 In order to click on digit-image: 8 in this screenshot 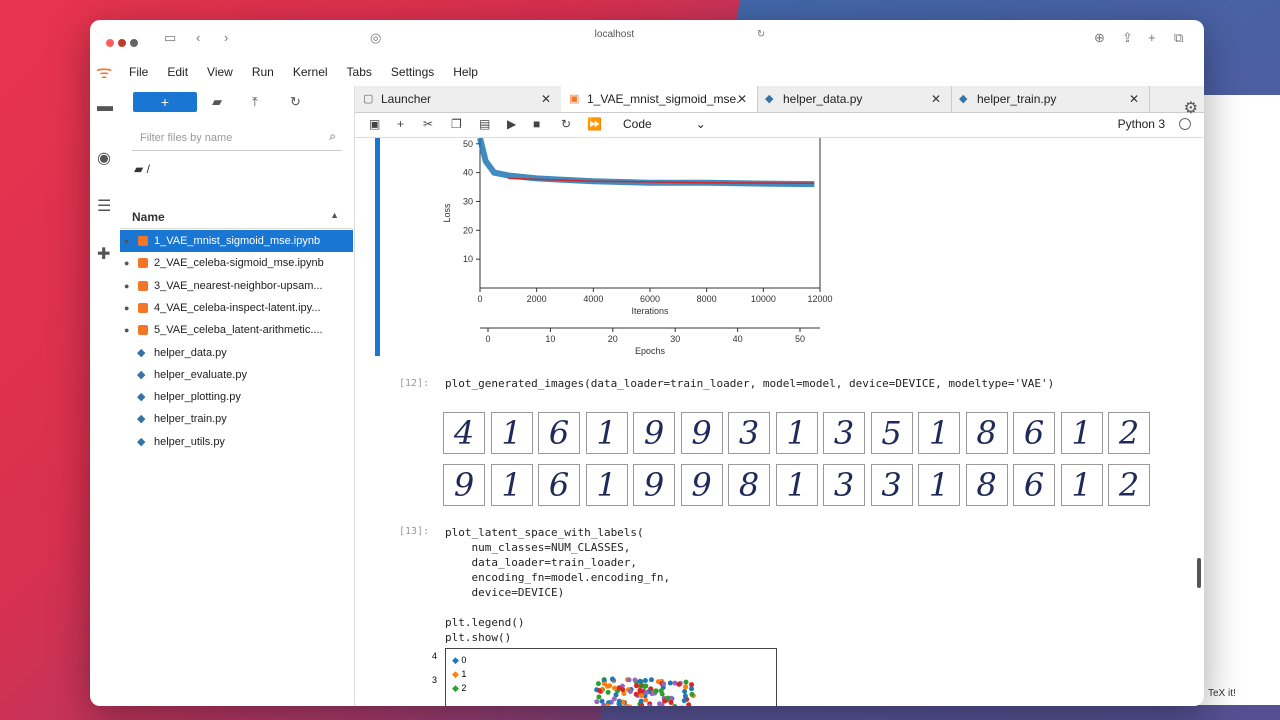, I will do `click(986, 433)`.